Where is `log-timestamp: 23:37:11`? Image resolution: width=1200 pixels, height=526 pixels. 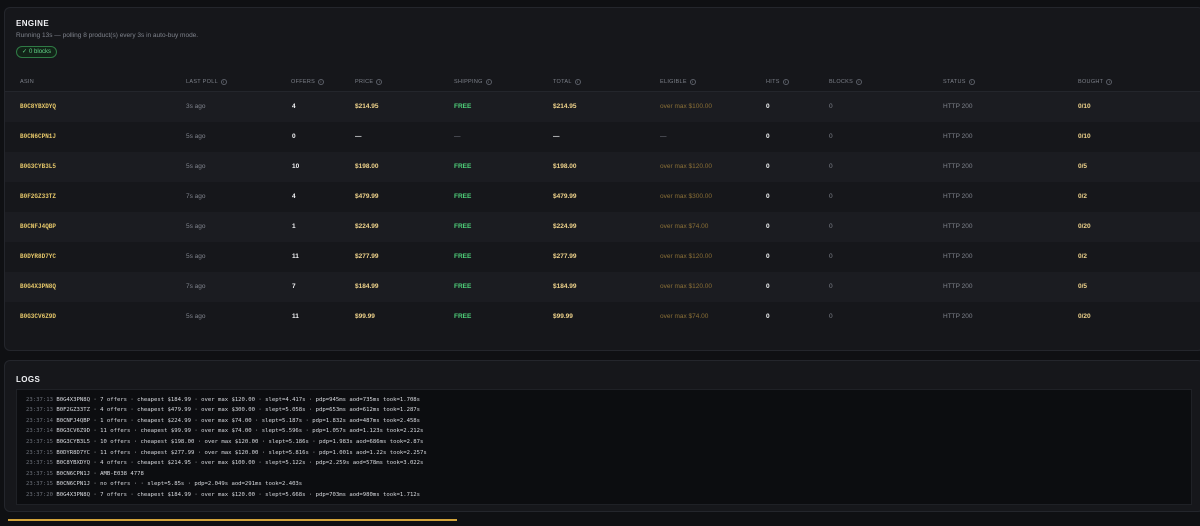 log-timestamp: 23:37:11 is located at coordinates (39, 390).